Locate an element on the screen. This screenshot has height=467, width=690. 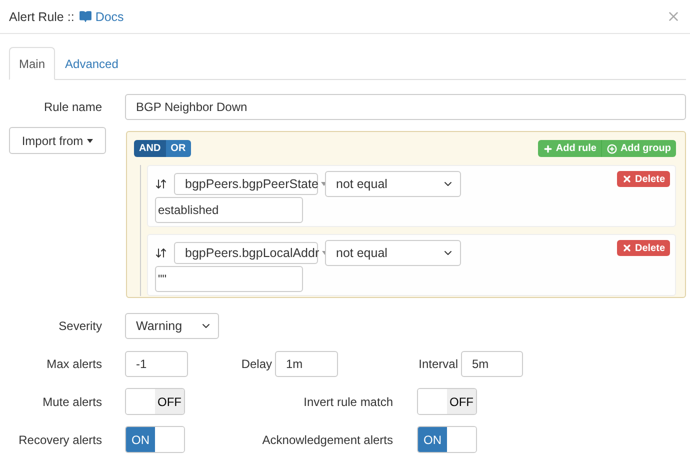
interval-field: 5m is located at coordinates (492, 364).